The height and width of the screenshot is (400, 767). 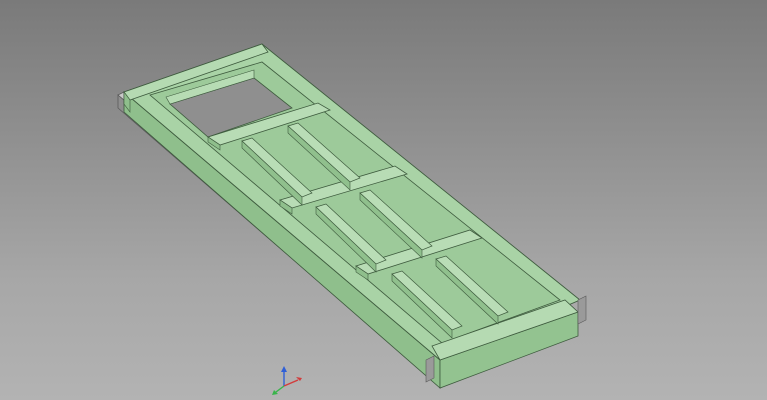 I want to click on axis-y-line, so click(x=280, y=389).